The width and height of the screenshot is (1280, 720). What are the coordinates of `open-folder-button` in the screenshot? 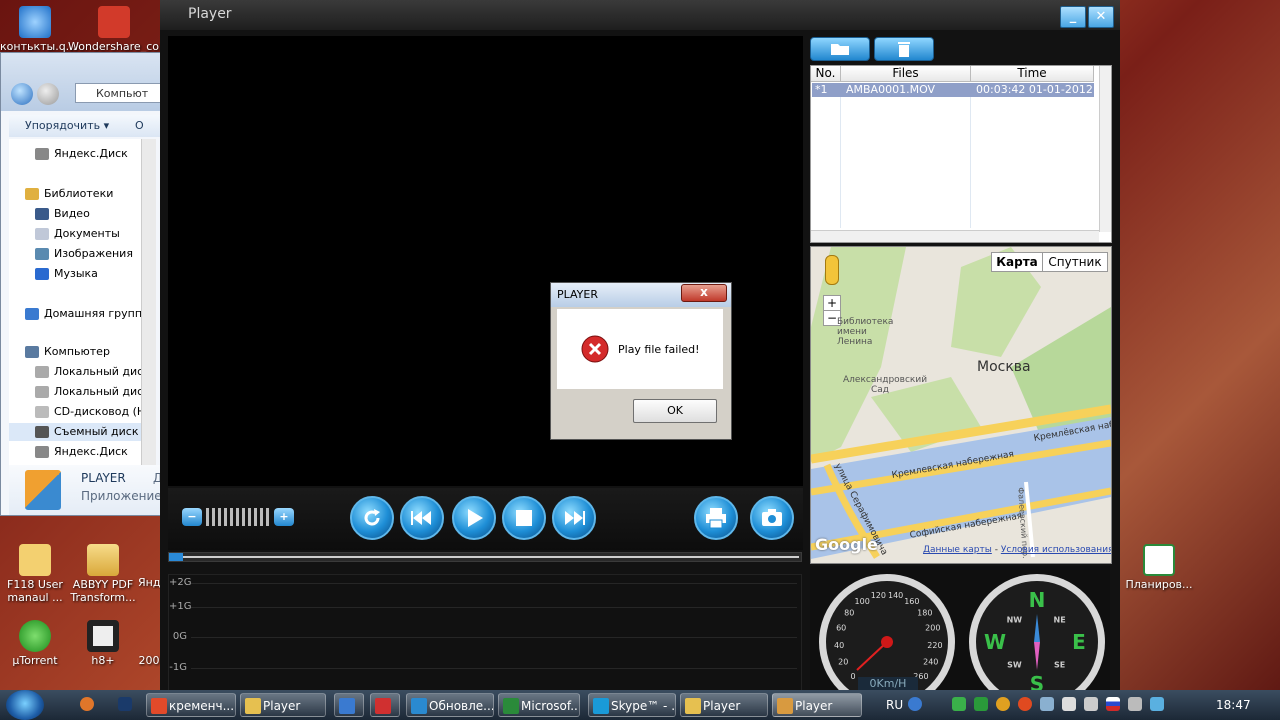 It's located at (840, 49).